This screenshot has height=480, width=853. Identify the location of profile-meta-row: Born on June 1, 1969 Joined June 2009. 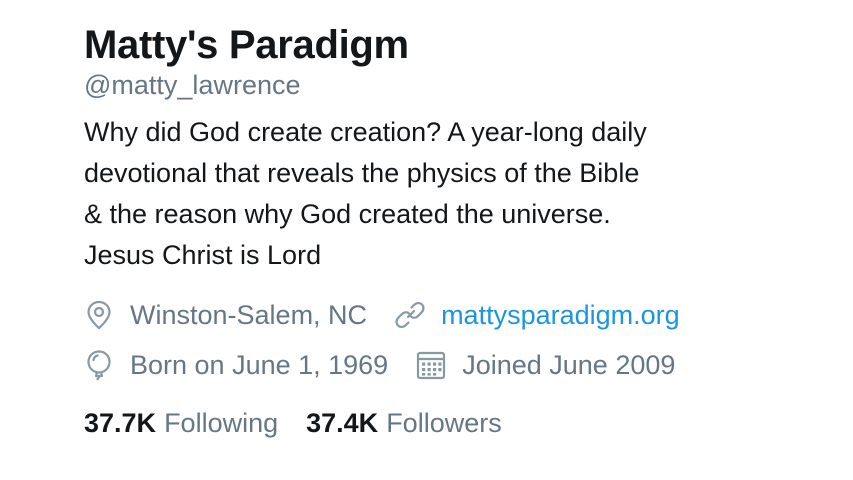
(454, 365).